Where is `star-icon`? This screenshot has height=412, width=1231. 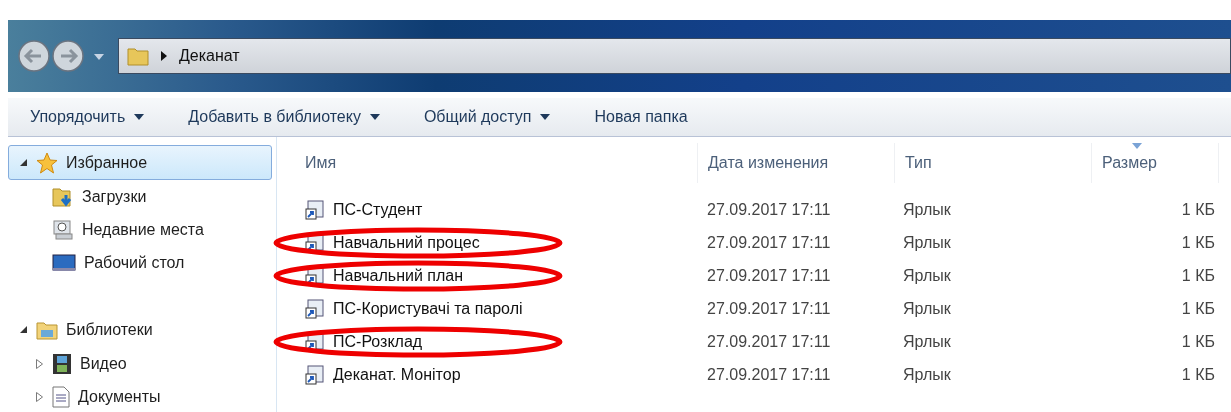
star-icon is located at coordinates (47, 162).